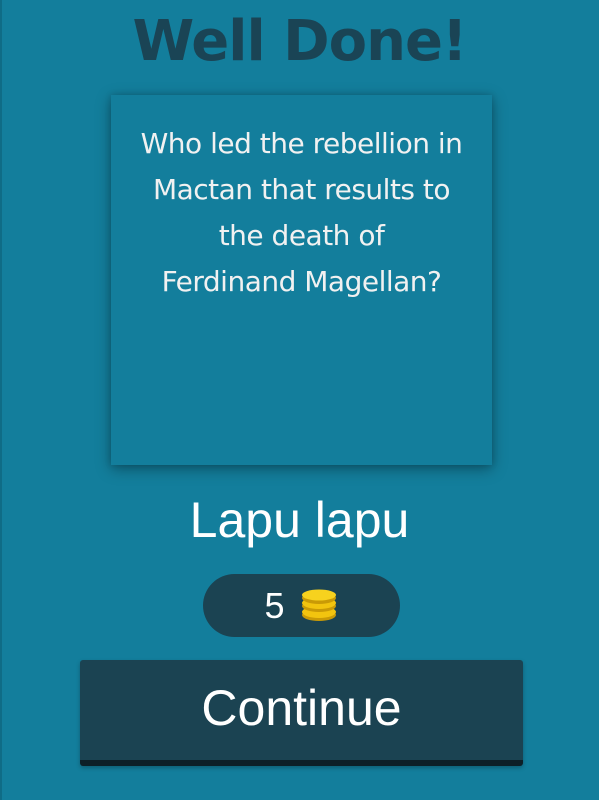 This screenshot has height=800, width=599. I want to click on question-line: Mactan that results to, so click(301, 189).